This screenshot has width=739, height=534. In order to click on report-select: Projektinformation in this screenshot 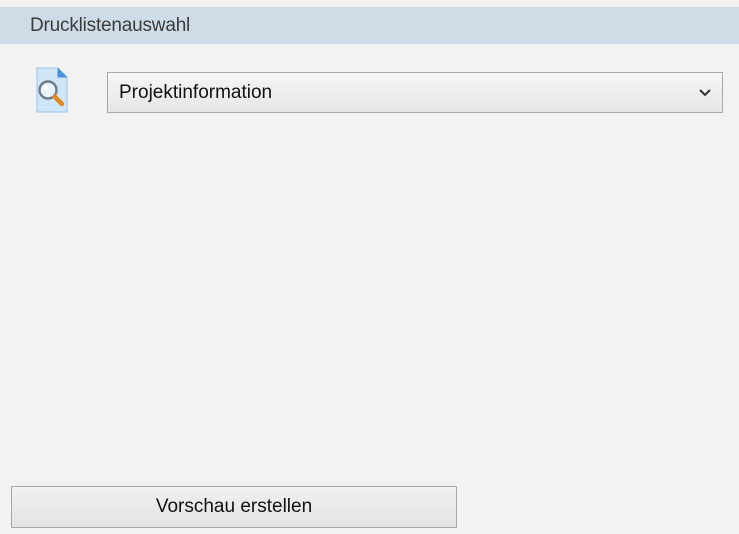, I will do `click(415, 92)`.